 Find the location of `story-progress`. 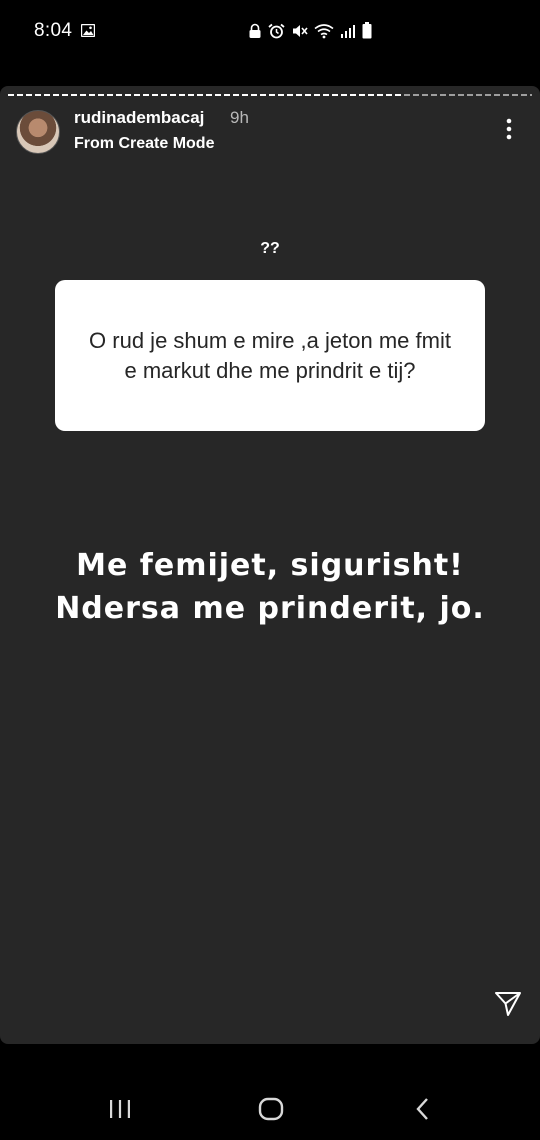

story-progress is located at coordinates (270, 95).